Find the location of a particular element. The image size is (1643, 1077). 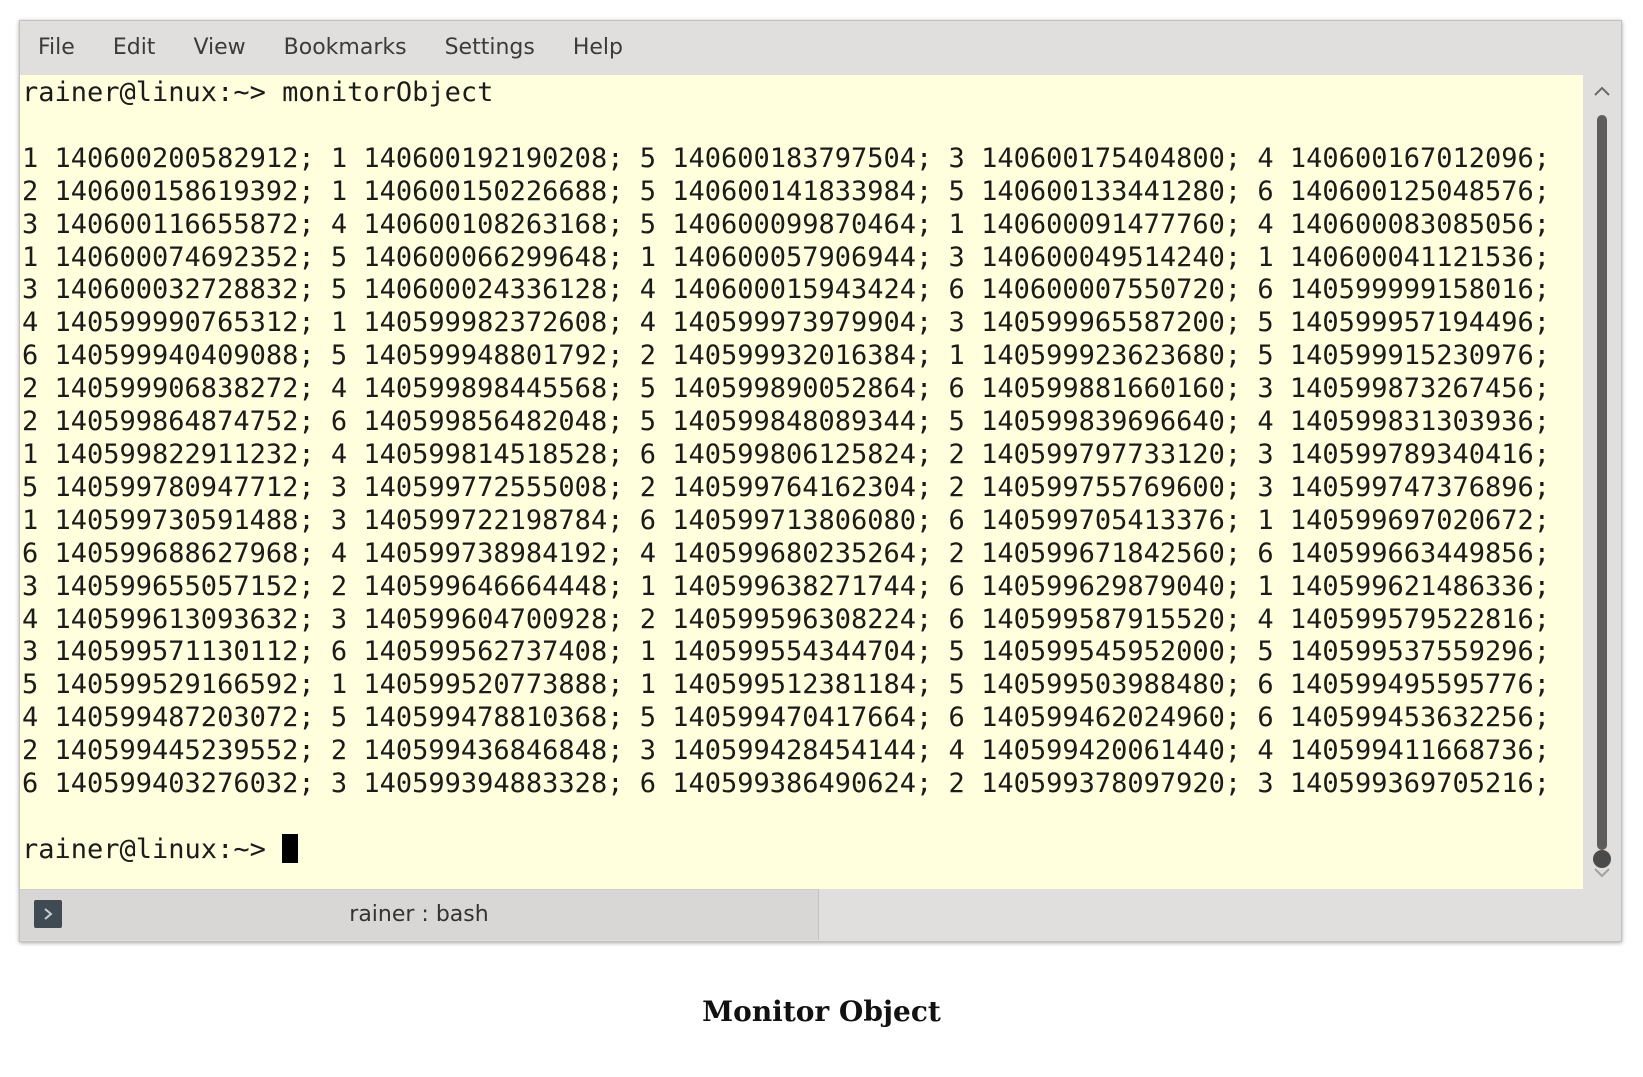

menu-bar: File Edit View Bookmarks Settings Help is located at coordinates (820, 48).